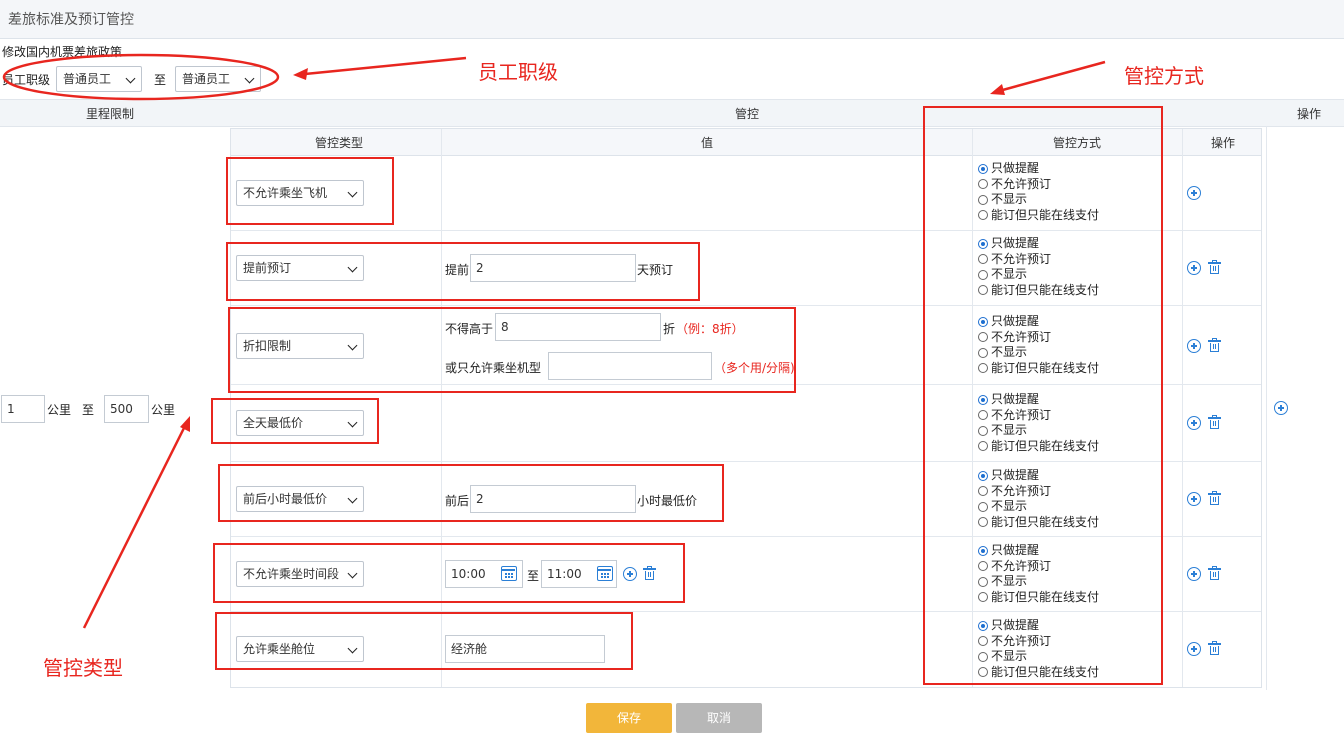 The height and width of the screenshot is (741, 1344). What do you see at coordinates (87, 79) in the screenshot?
I see `rank-from-value: 普通员工` at bounding box center [87, 79].